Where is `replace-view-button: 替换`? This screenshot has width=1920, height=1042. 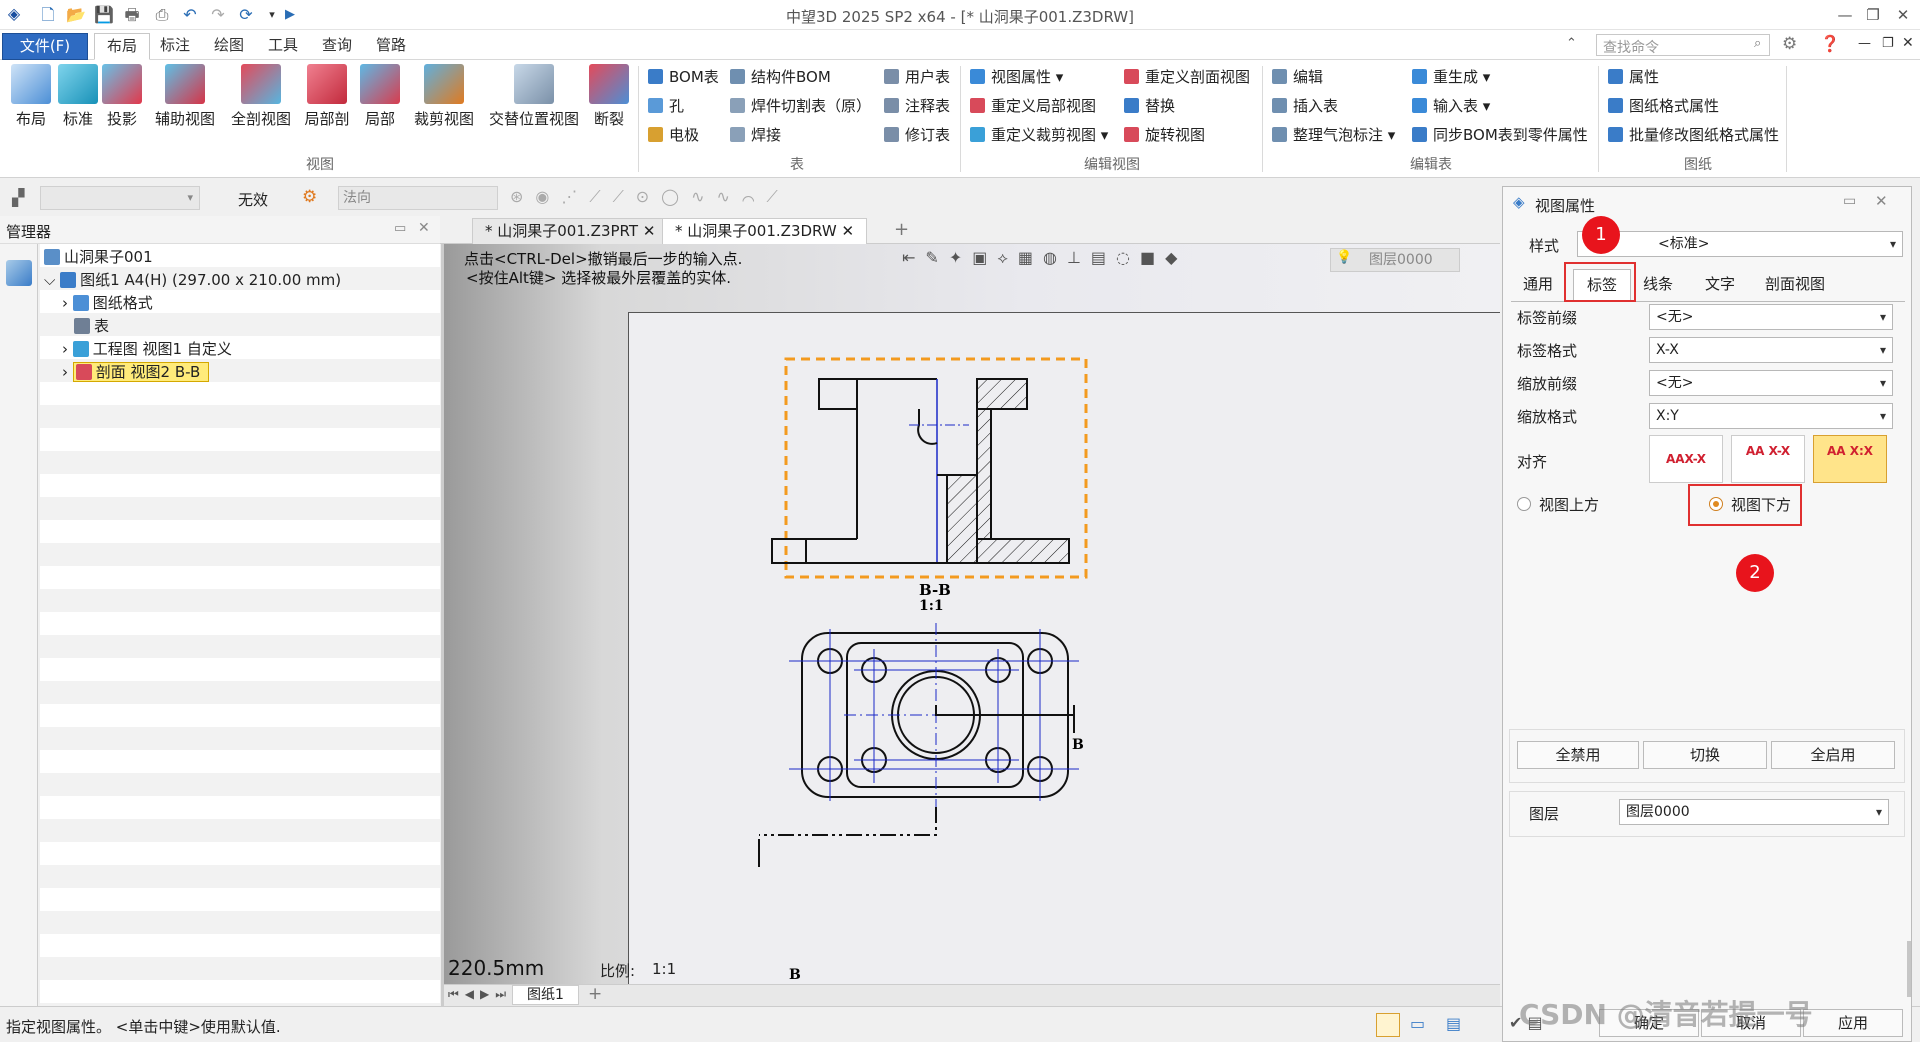
replace-view-button: 替换 is located at coordinates (1149, 106).